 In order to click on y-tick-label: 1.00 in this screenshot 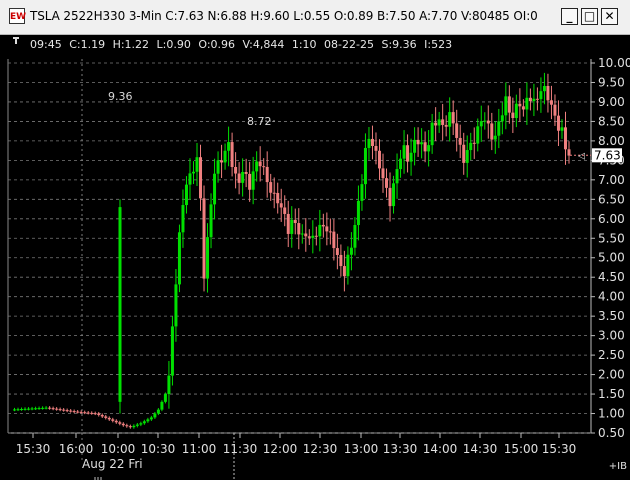, I will do `click(611, 414)`.